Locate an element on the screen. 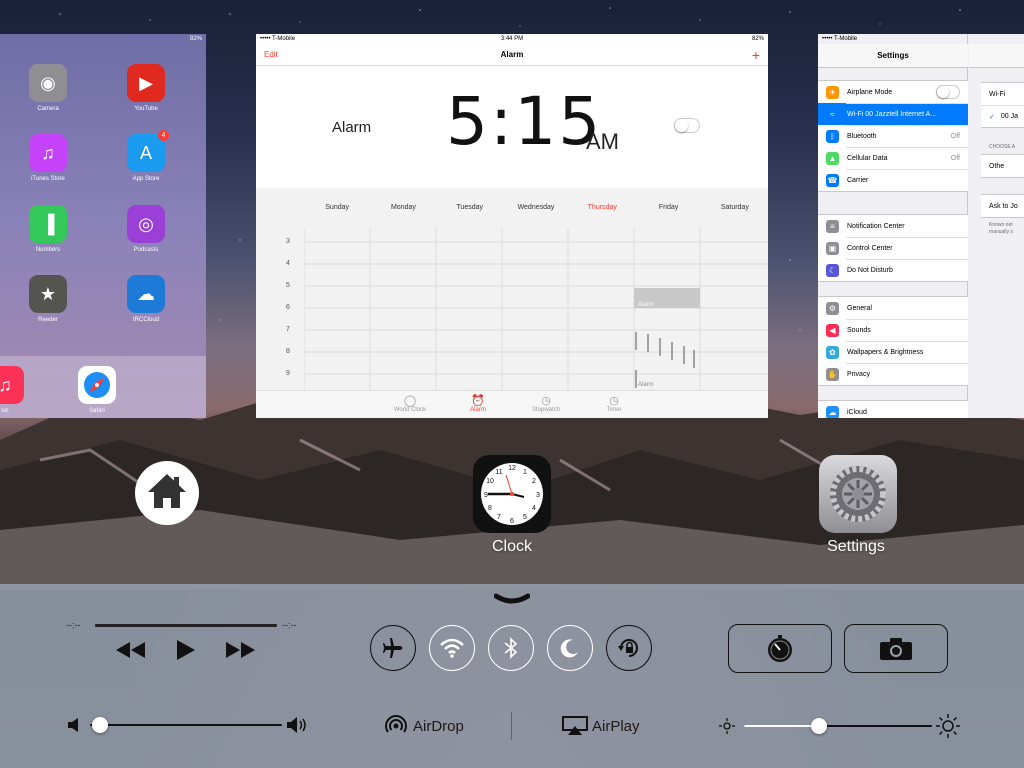  bluetooth-icon is located at coordinates (511, 648).